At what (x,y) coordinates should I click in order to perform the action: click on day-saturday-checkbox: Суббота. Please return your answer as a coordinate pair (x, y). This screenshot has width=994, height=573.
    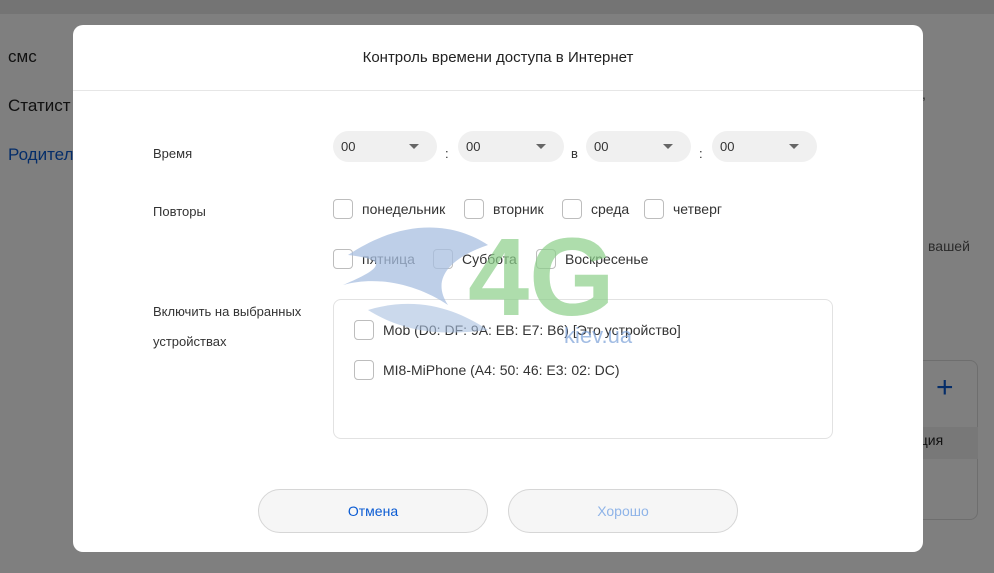
    Looking at the image, I should click on (475, 259).